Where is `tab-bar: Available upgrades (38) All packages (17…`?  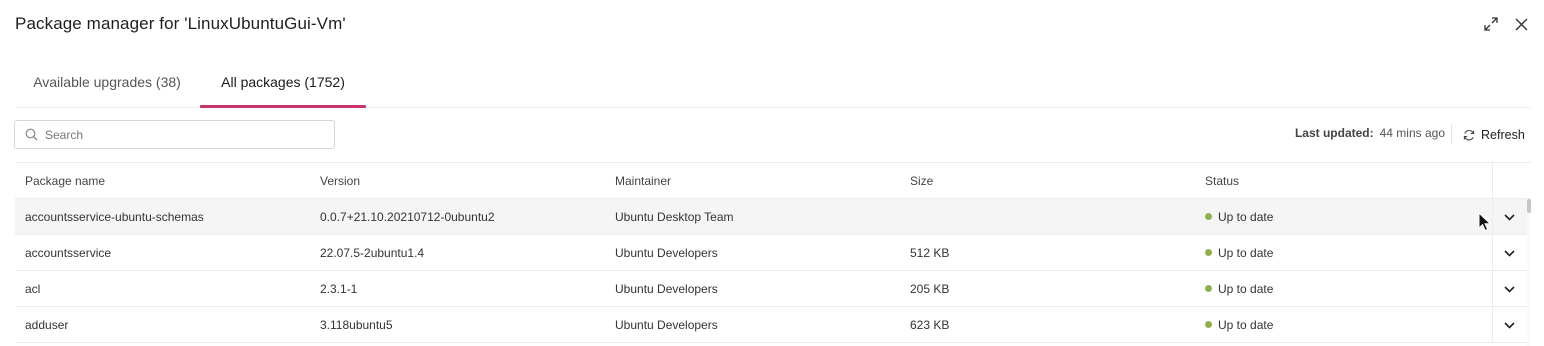 tab-bar: Available upgrades (38) All packages (17… is located at coordinates (773, 82).